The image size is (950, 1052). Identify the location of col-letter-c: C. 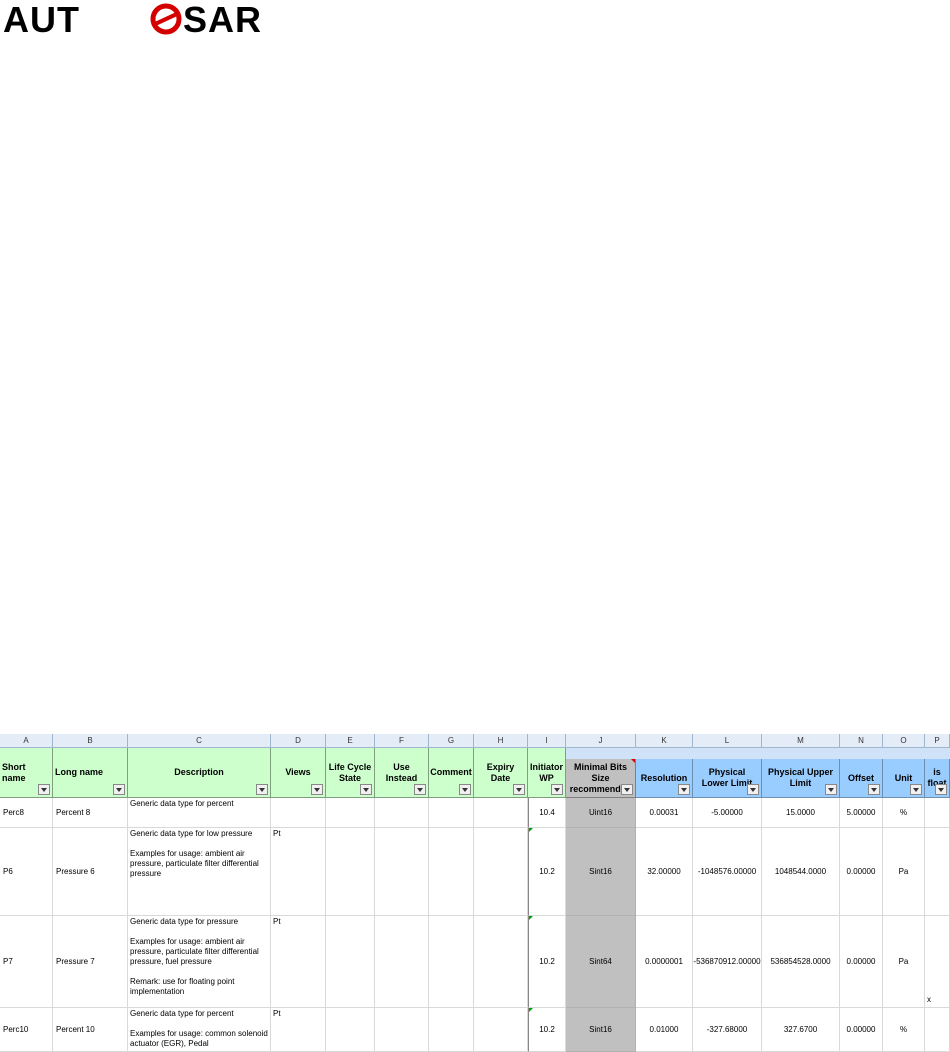
(199, 740).